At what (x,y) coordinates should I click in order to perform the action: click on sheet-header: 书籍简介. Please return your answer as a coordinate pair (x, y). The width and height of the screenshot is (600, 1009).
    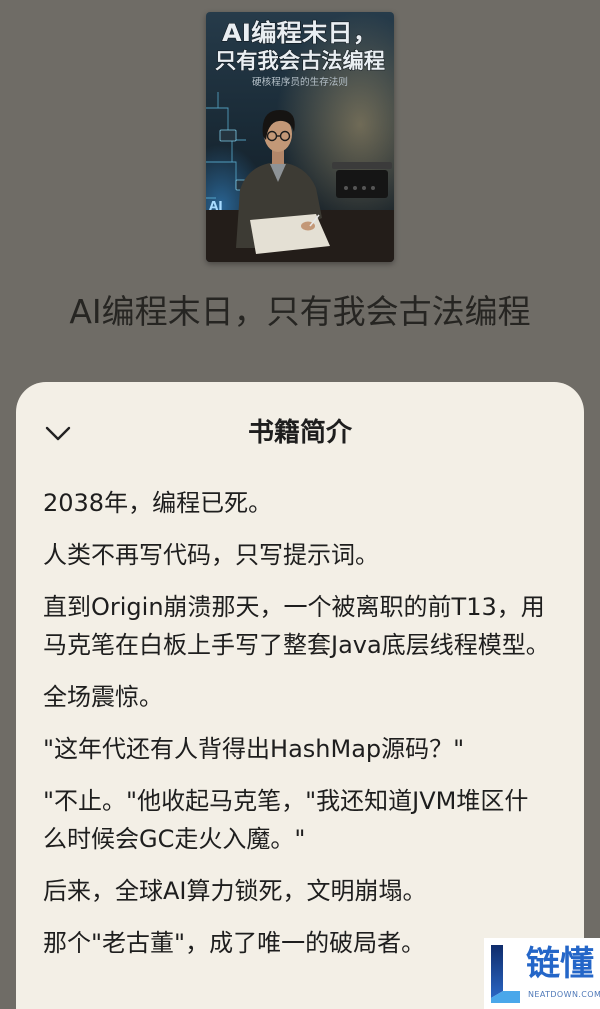
    Looking at the image, I should click on (300, 433).